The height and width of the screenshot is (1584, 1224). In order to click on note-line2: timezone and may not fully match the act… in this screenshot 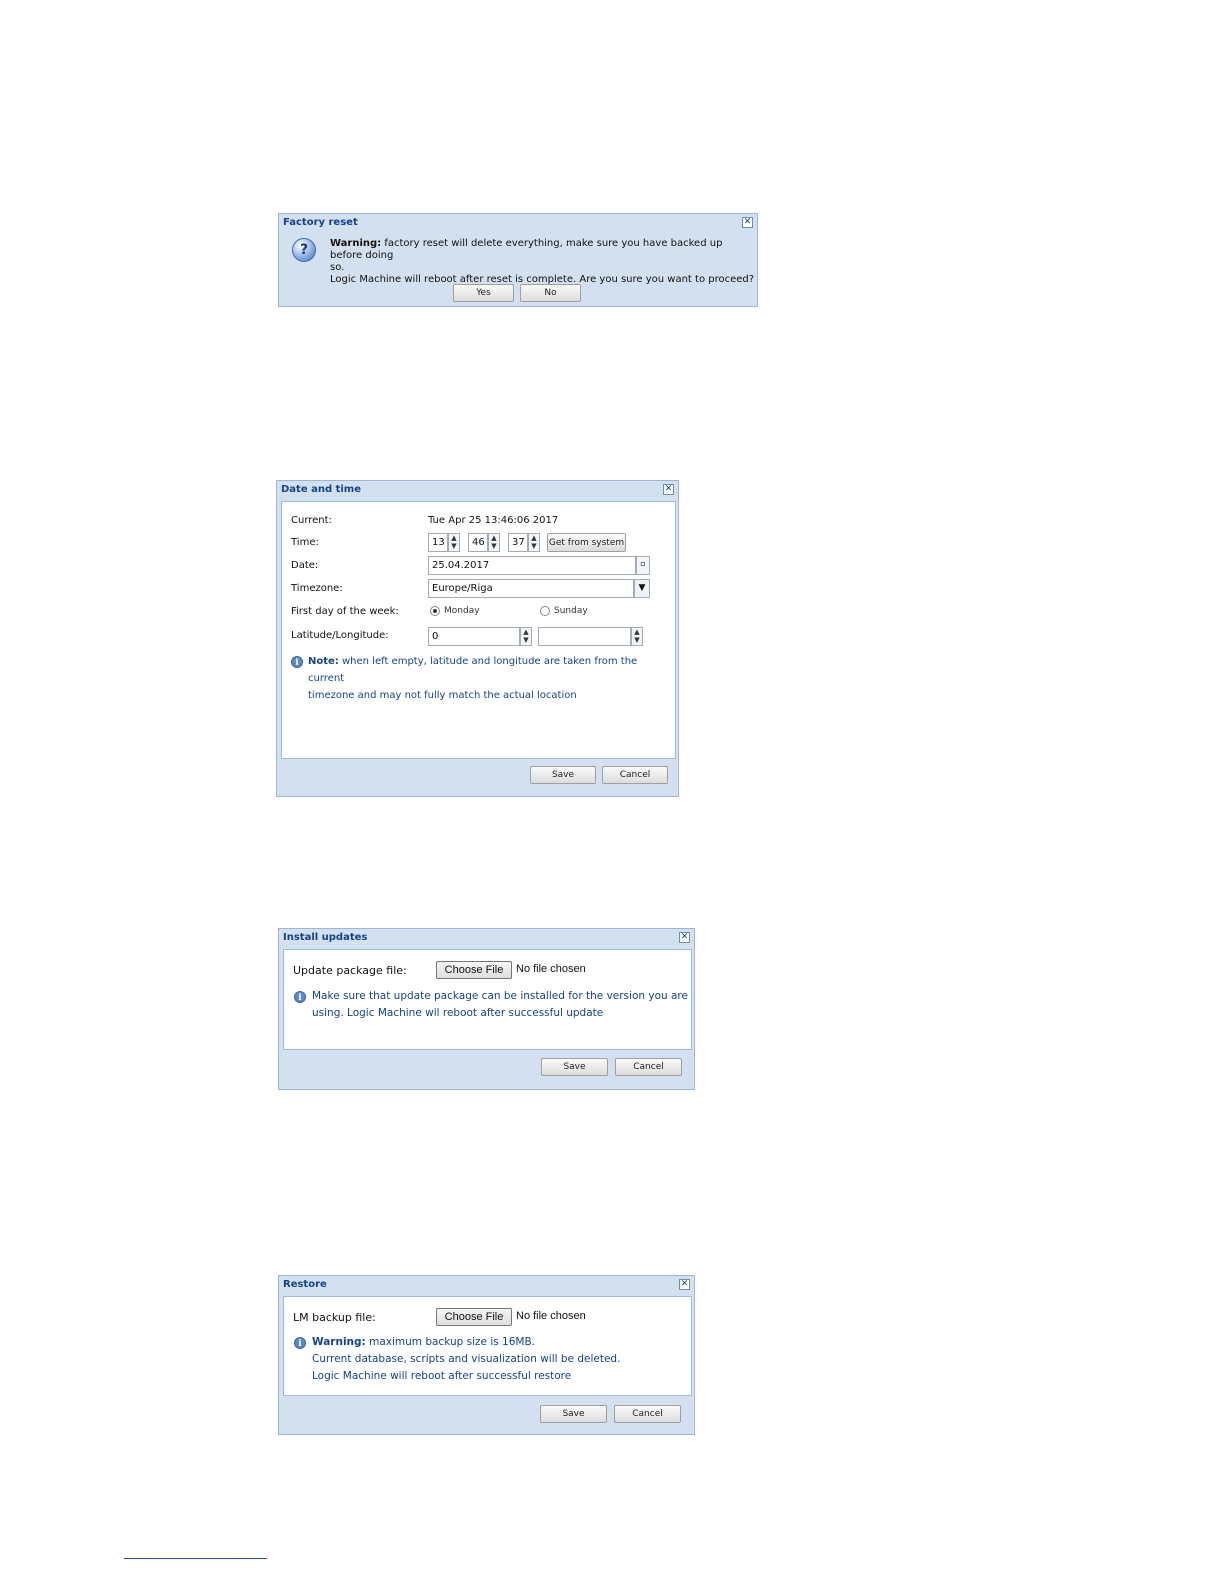, I will do `click(442, 695)`.